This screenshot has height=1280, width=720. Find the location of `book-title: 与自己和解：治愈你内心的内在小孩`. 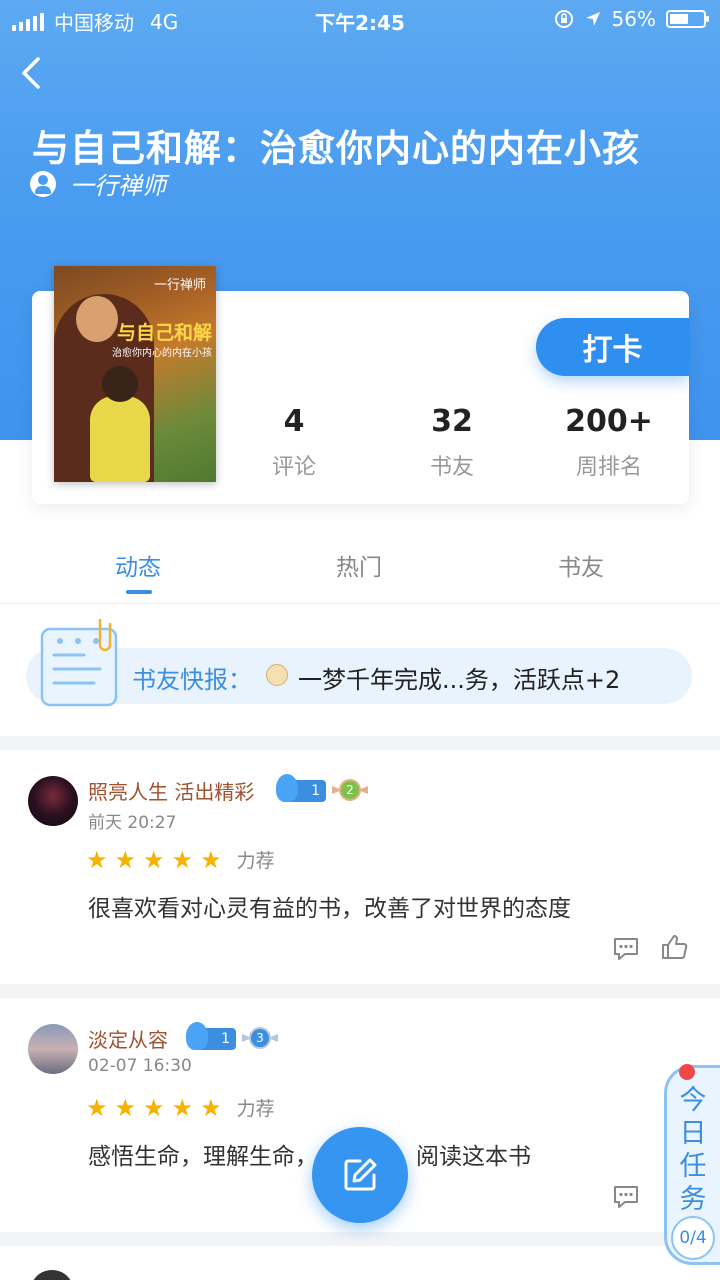

book-title: 与自己和解：治愈你内心的内在小孩 is located at coordinates (336, 148).